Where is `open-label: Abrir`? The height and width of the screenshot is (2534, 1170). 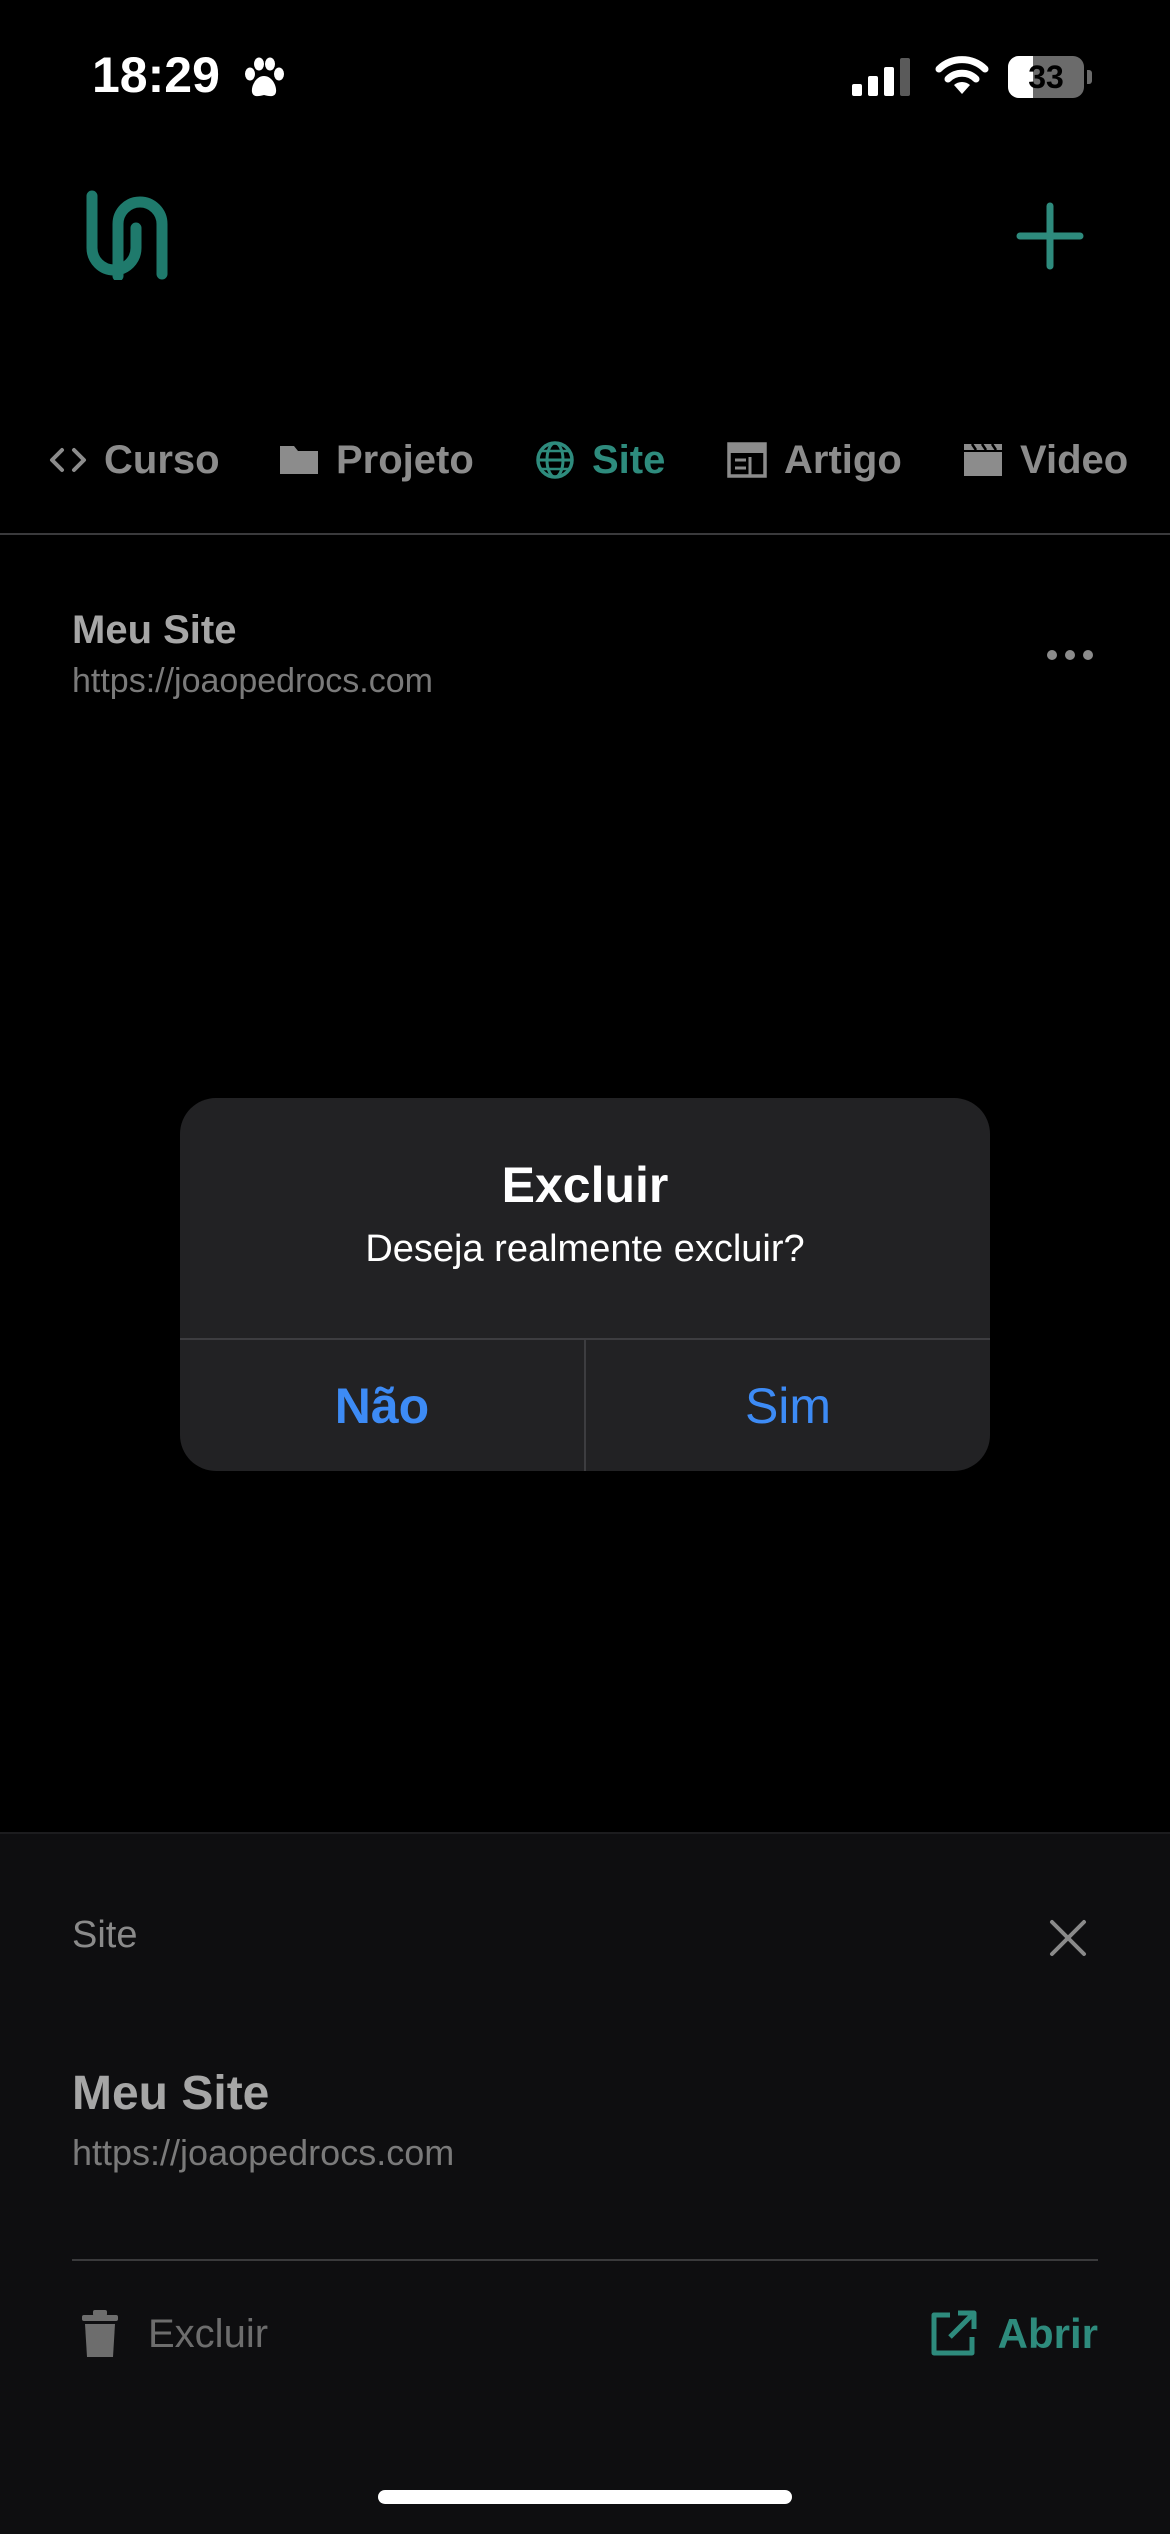
open-label: Abrir is located at coordinates (1047, 2333).